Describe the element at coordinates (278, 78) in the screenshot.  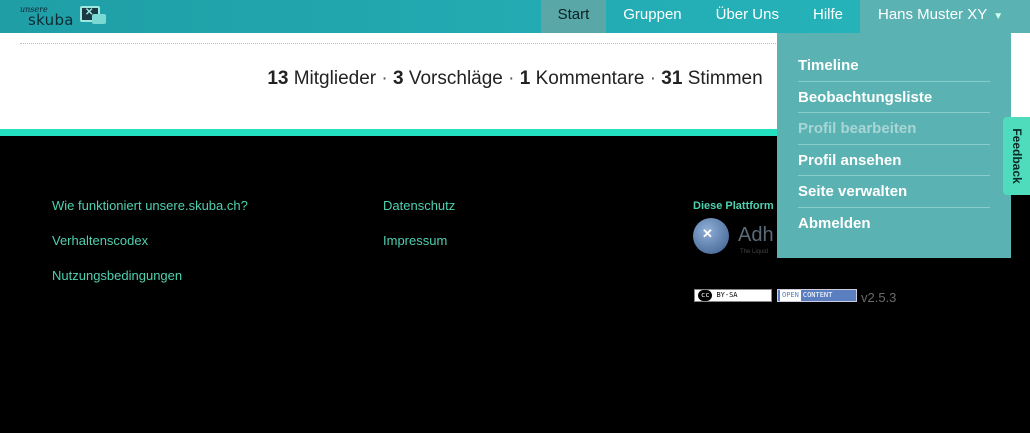
I see `members-count: 13` at that location.